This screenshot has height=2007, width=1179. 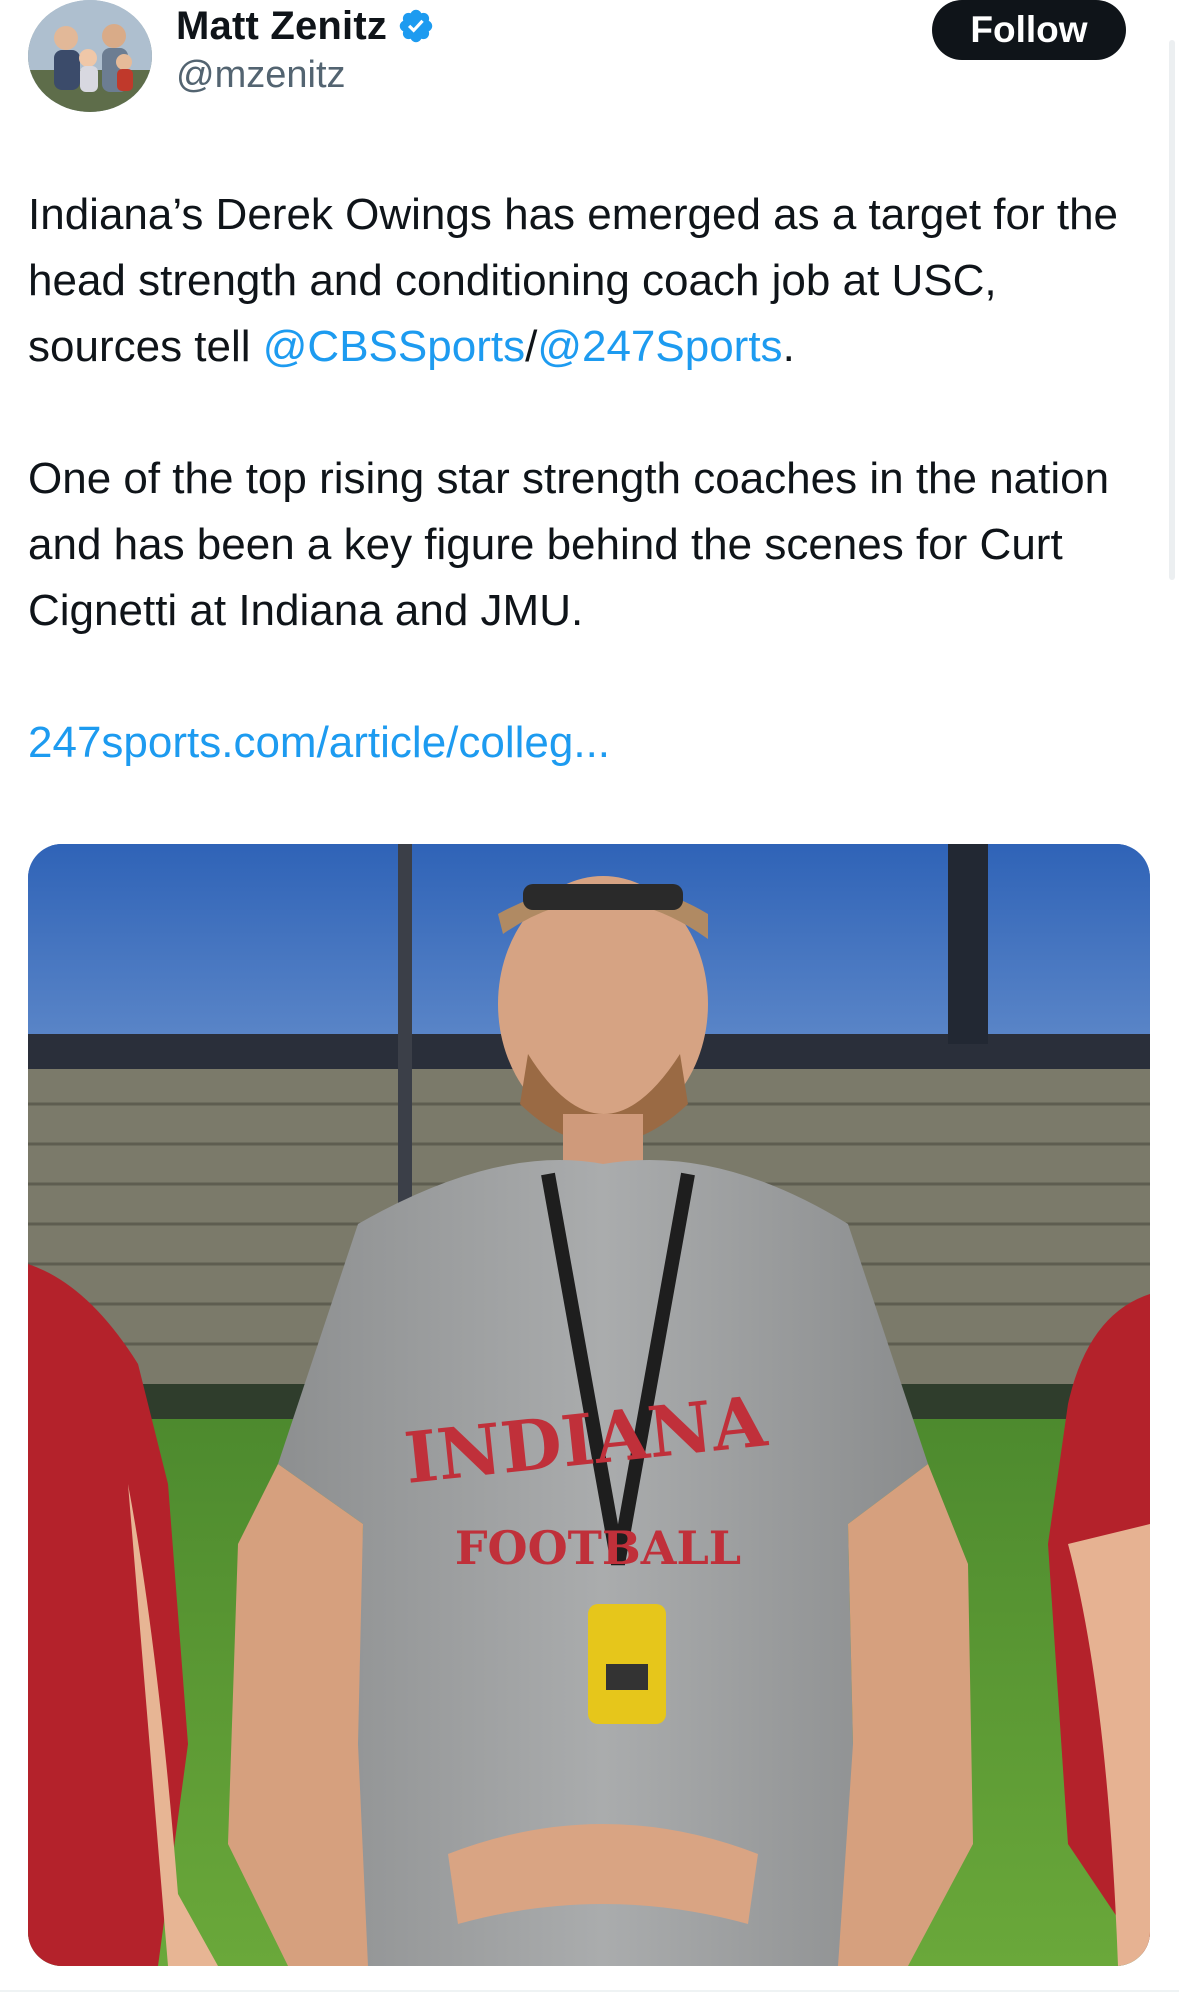 I want to click on author-handle: @mzenitz, so click(x=261, y=75).